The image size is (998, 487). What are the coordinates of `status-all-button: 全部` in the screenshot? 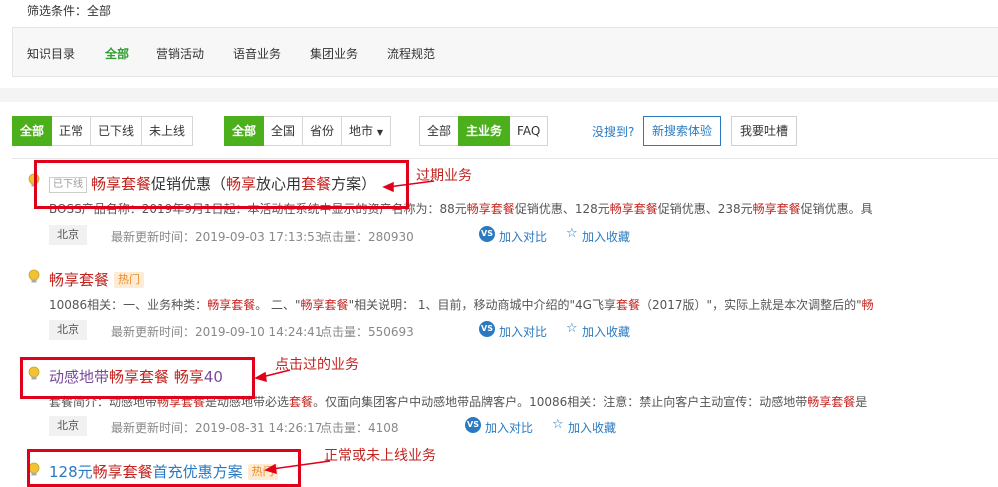 It's located at (32, 131).